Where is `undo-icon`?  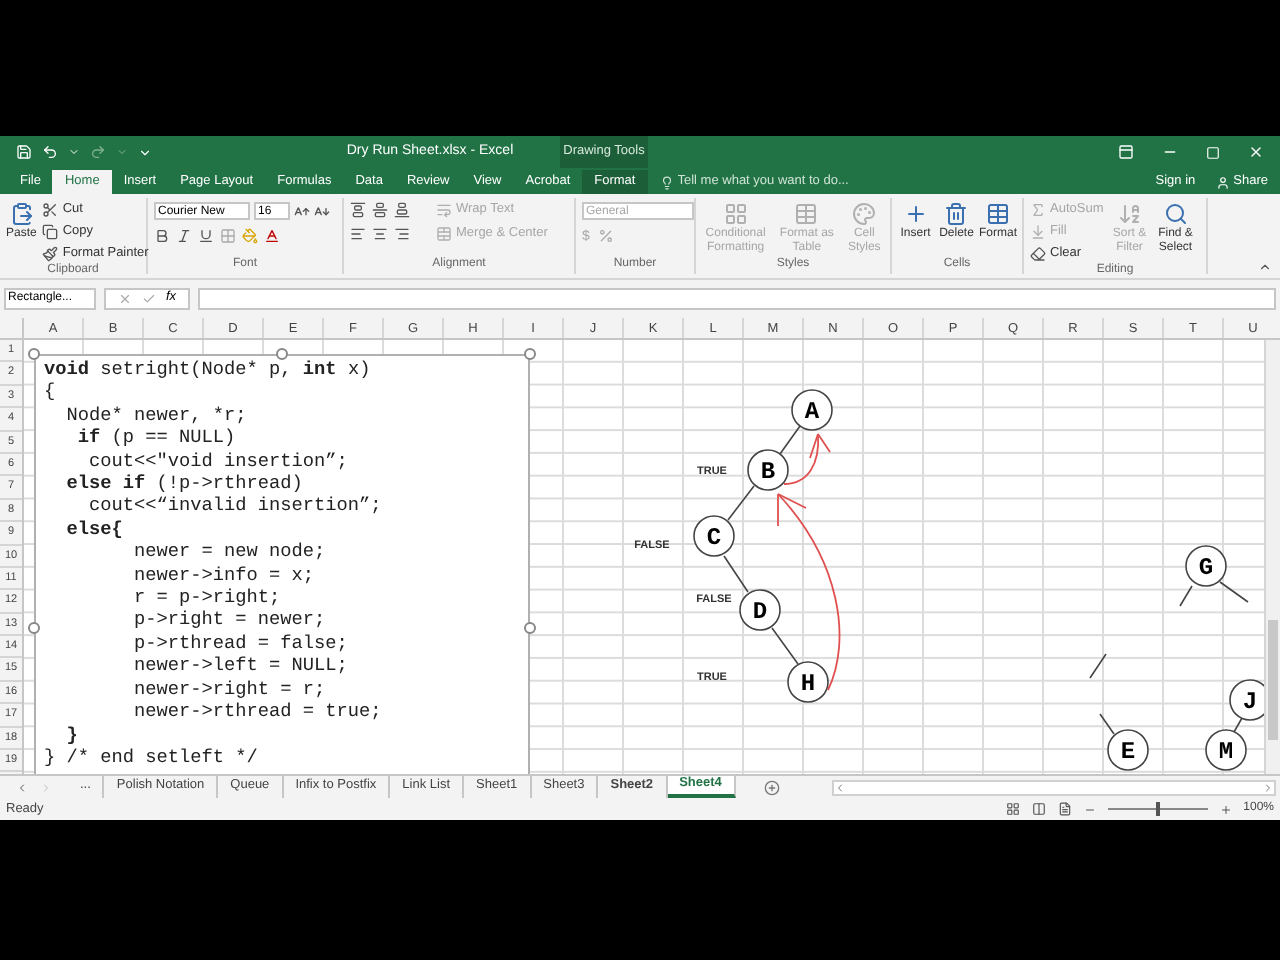 undo-icon is located at coordinates (50, 152).